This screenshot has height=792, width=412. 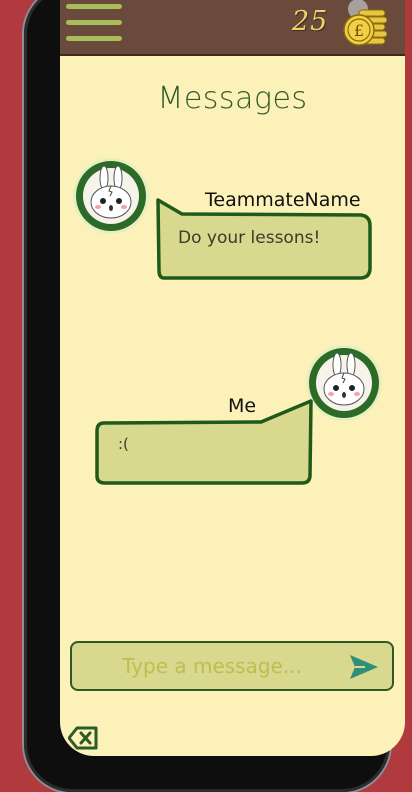 What do you see at coordinates (232, 98) in the screenshot?
I see `page-title: Messages` at bounding box center [232, 98].